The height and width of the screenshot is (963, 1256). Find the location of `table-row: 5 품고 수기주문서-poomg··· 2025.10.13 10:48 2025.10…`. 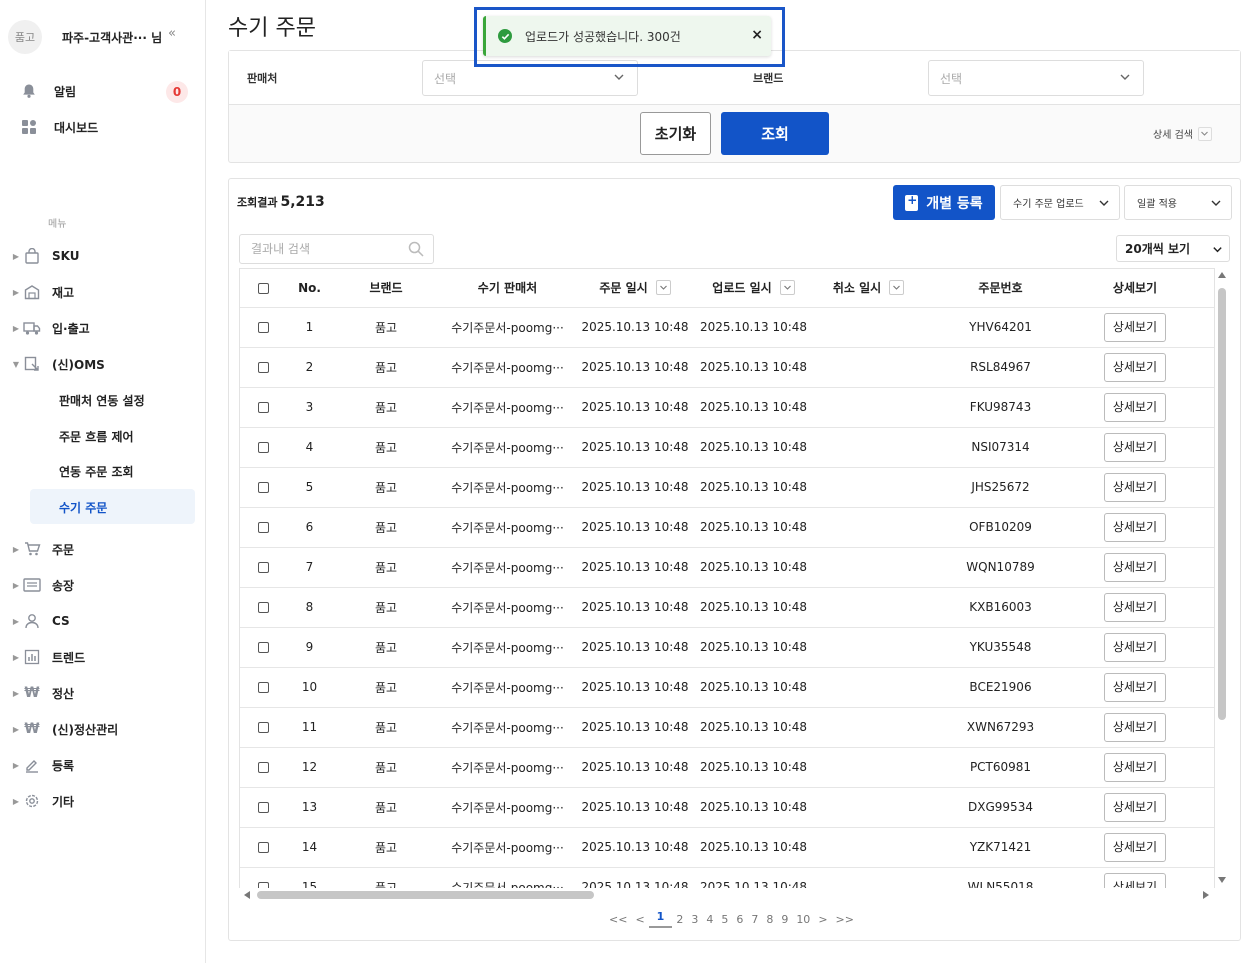

table-row: 5 품고 수기주문서-poomg··· 2025.10.13 10:48 2025.10… is located at coordinates (727, 487).